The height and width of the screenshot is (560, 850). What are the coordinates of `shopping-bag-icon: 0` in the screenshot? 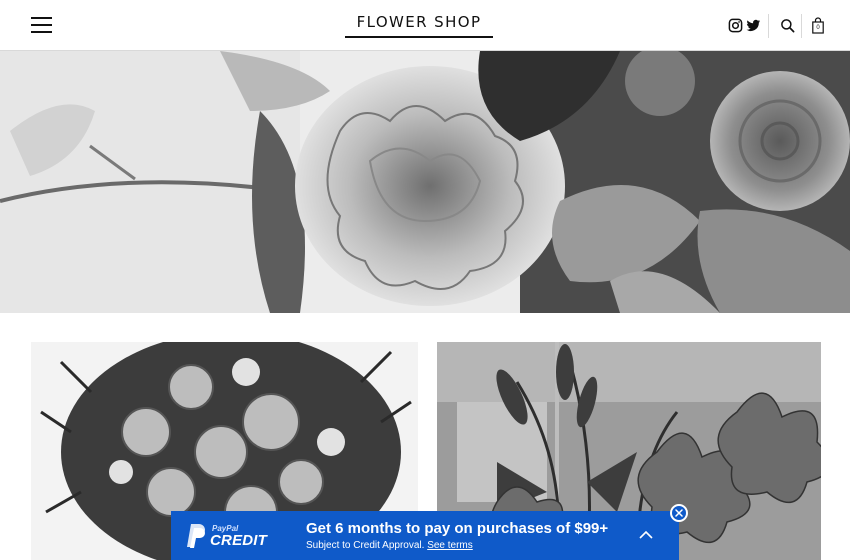 It's located at (818, 25).